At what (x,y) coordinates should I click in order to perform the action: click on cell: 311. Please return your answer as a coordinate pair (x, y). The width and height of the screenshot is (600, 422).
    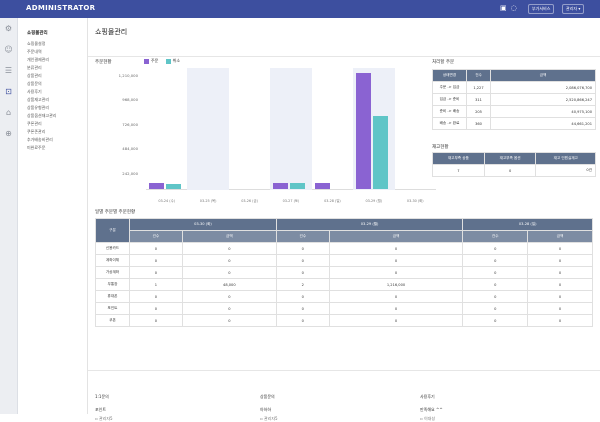
    Looking at the image, I should click on (478, 99).